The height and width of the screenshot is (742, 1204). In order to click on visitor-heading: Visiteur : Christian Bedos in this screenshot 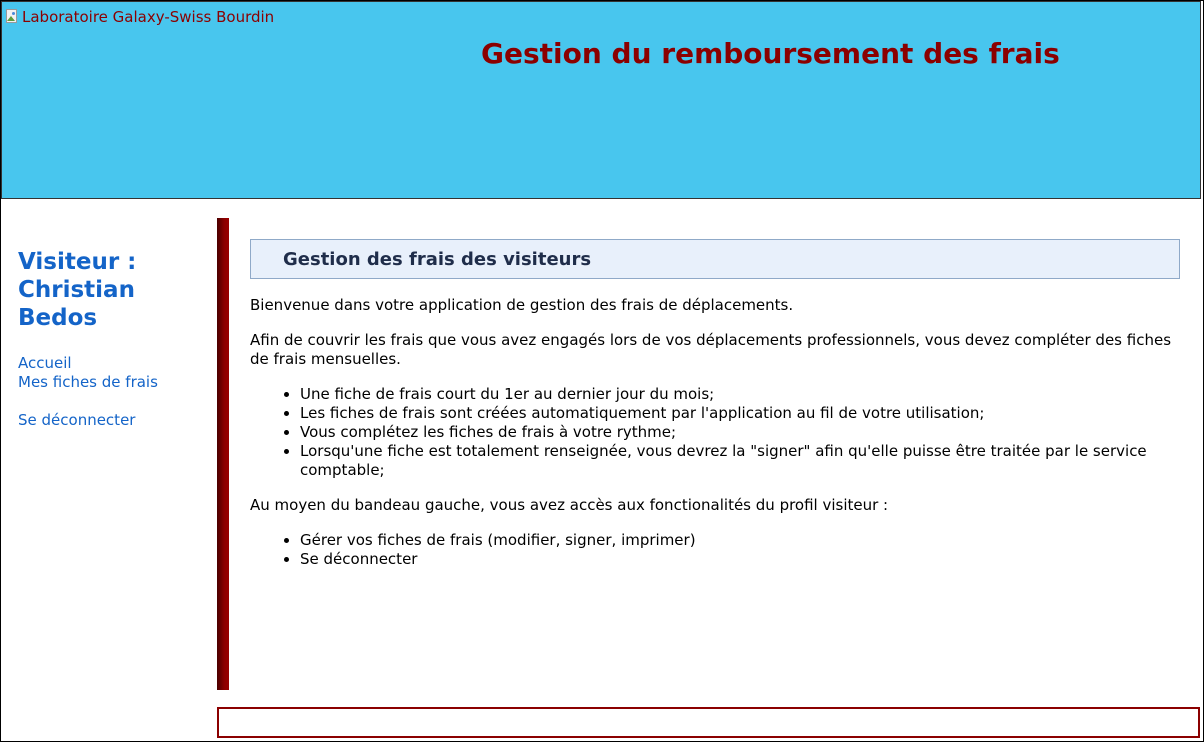, I will do `click(113, 290)`.